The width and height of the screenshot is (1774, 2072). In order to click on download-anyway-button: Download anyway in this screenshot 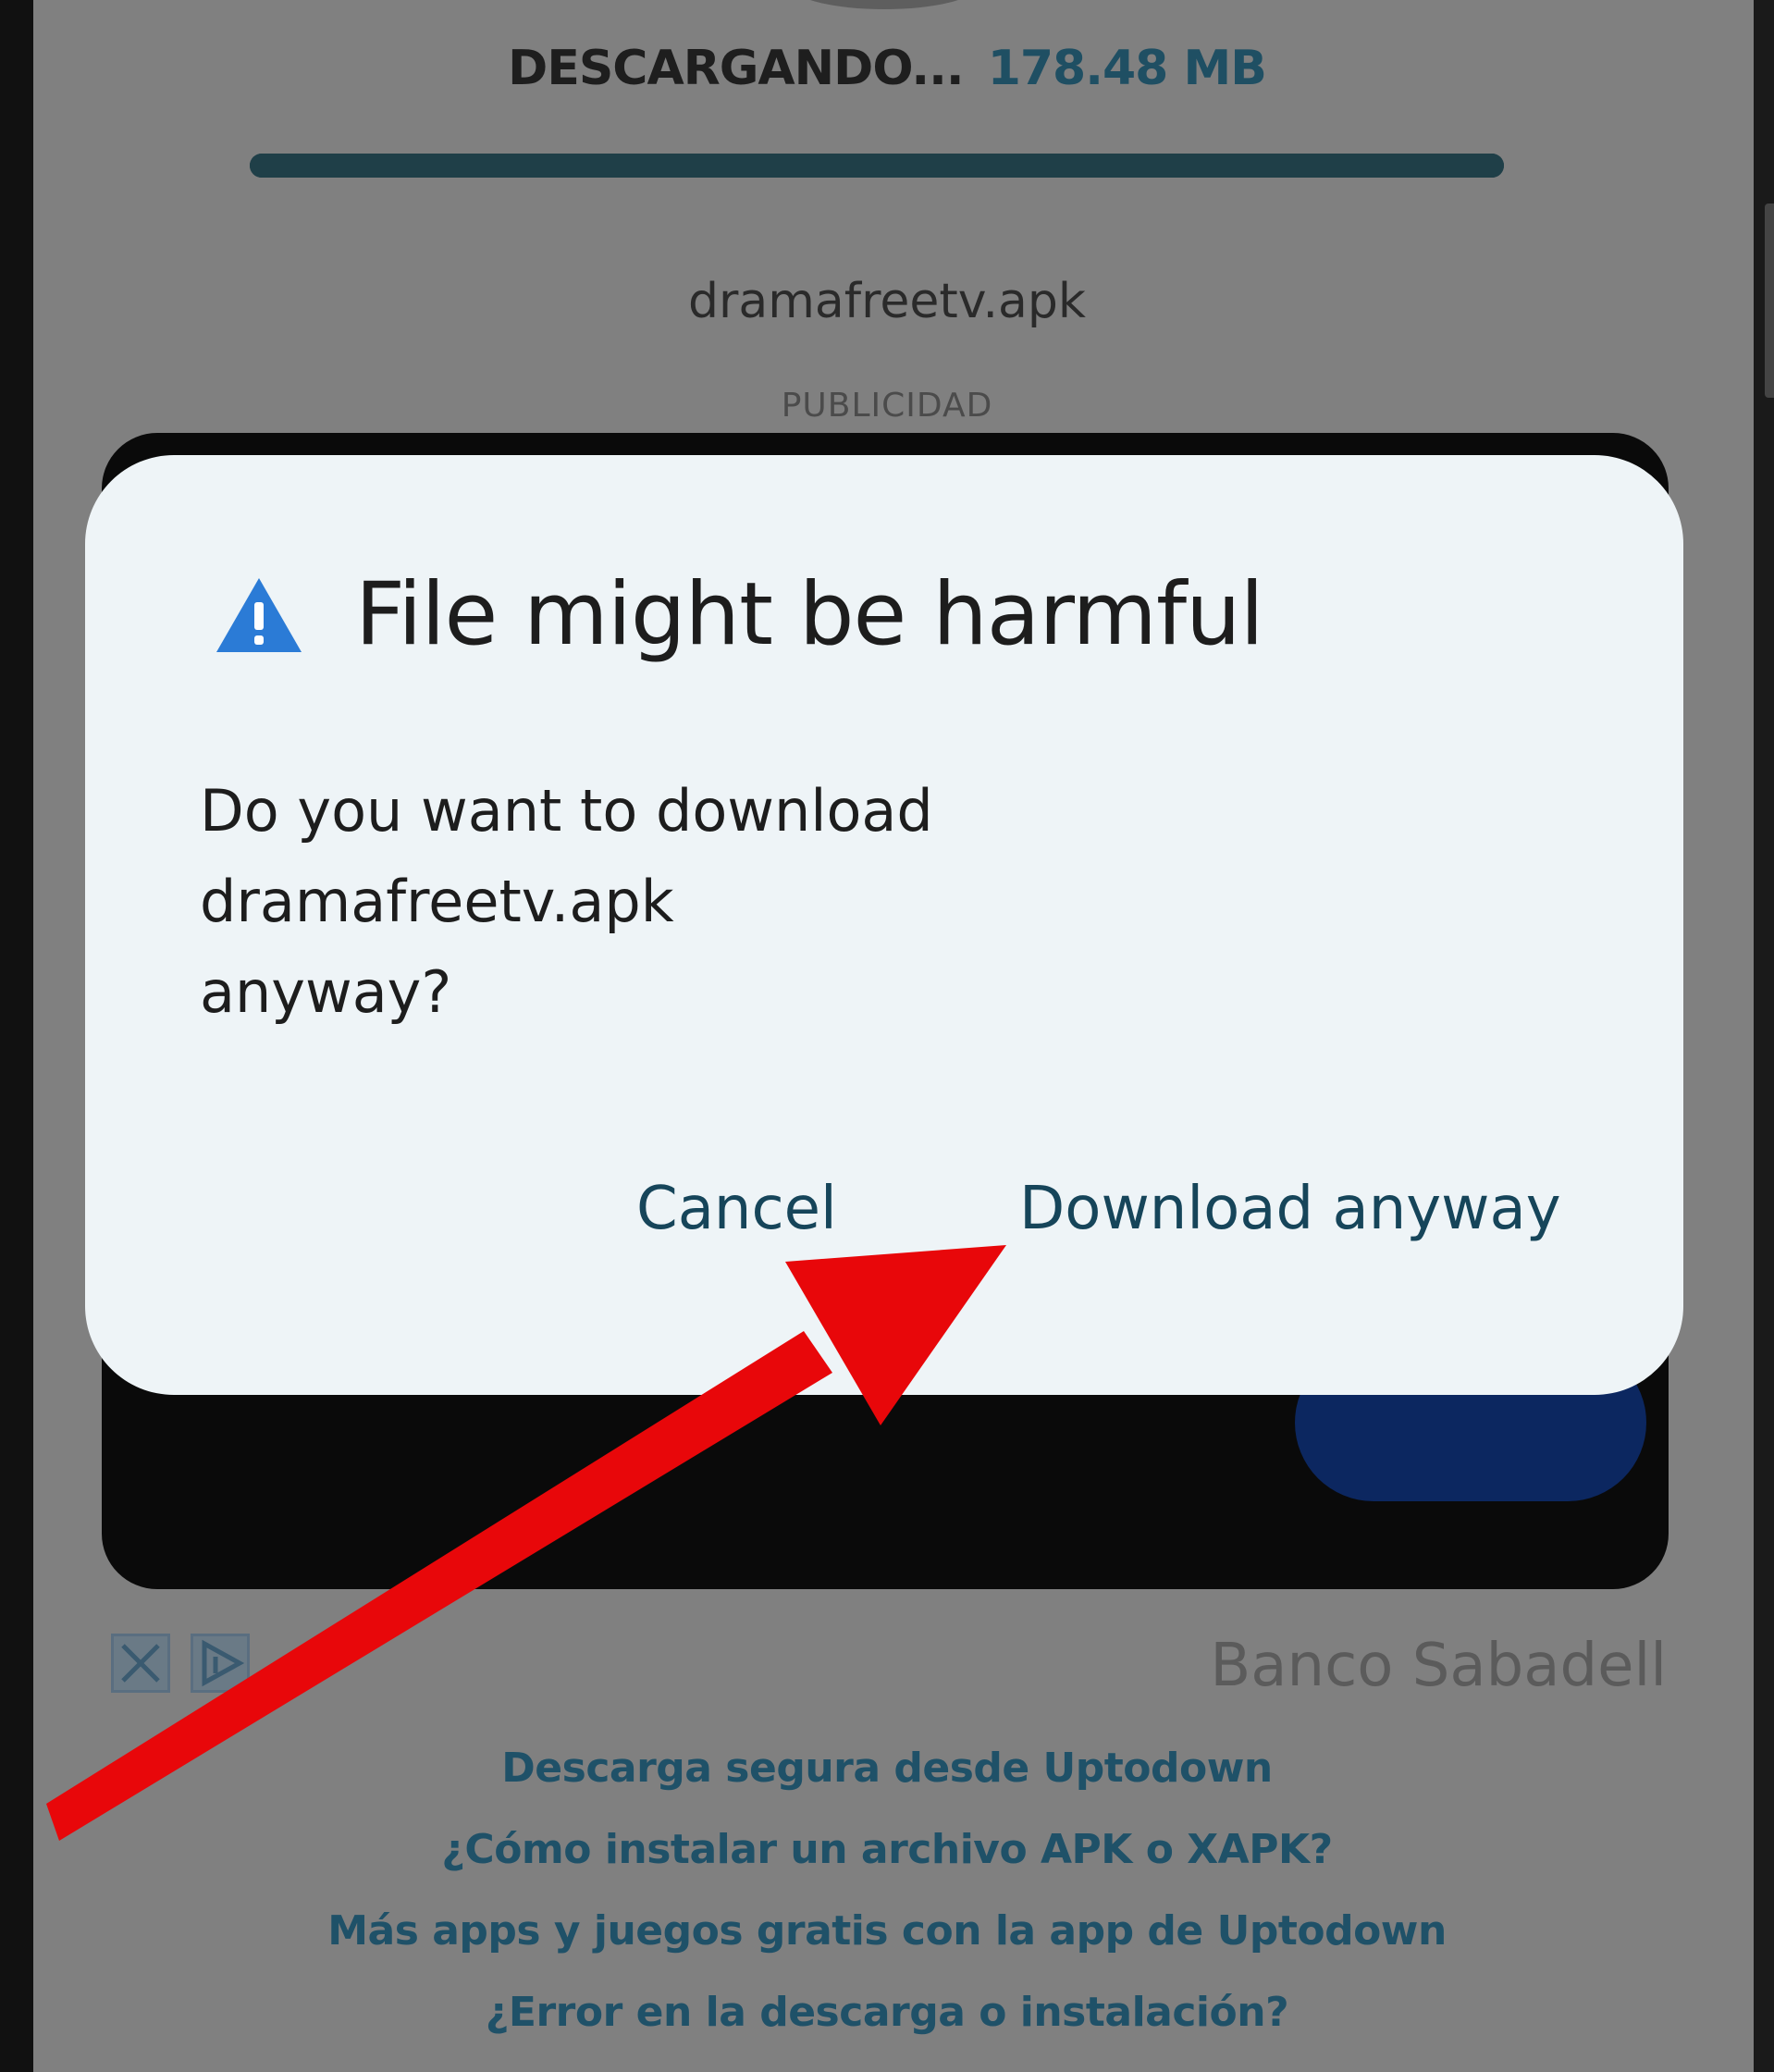, I will do `click(1290, 1209)`.